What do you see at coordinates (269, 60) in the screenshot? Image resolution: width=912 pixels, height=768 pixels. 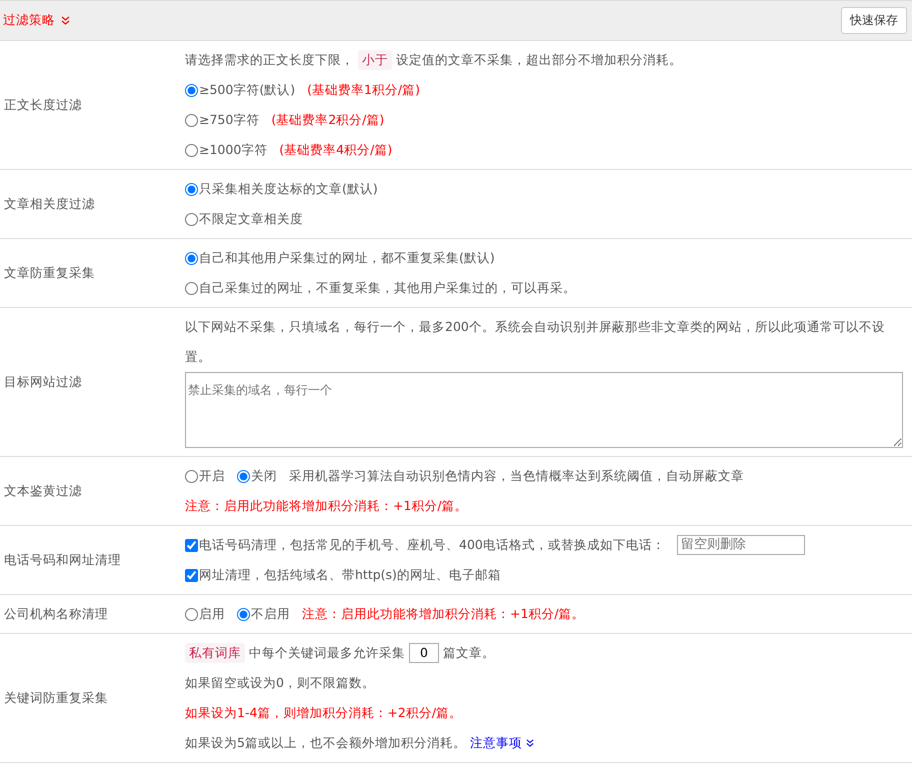 I see `description-text: 请选择需求的正文长度下限，` at bounding box center [269, 60].